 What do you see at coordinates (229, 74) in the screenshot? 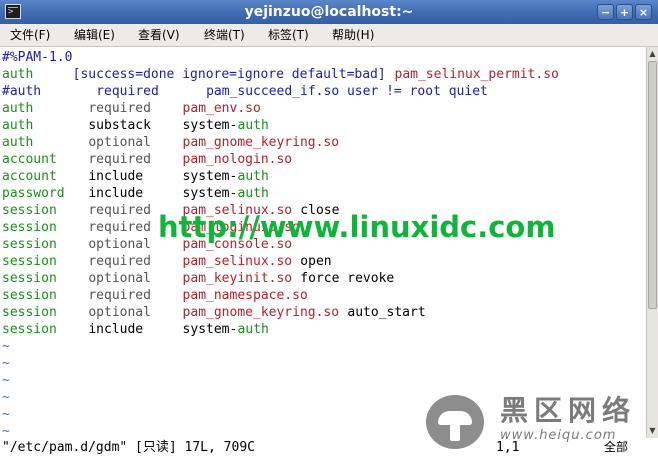
I see `terminal-token: [success=done ignore=ignore default=bad]` at bounding box center [229, 74].